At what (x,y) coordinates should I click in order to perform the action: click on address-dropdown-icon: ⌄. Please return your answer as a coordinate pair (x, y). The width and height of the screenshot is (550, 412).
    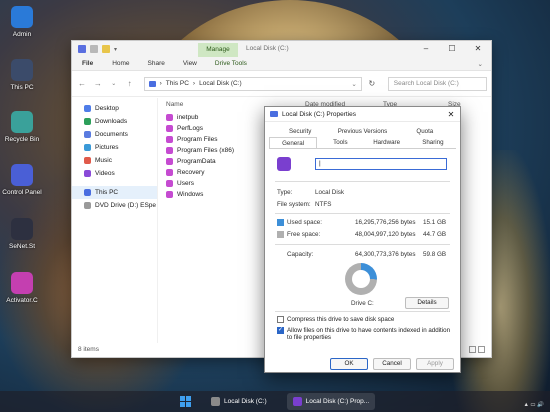
    Looking at the image, I should click on (355, 84).